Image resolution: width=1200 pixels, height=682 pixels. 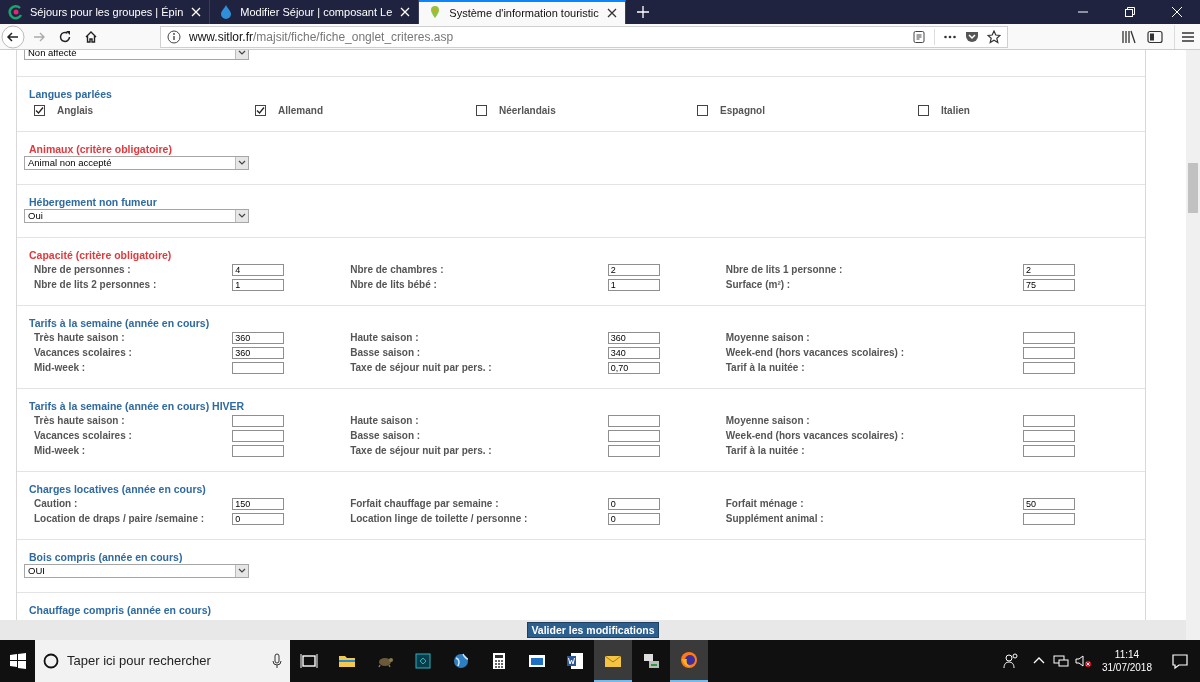 I want to click on field-label: Surface (m²) :, so click(x=758, y=285).